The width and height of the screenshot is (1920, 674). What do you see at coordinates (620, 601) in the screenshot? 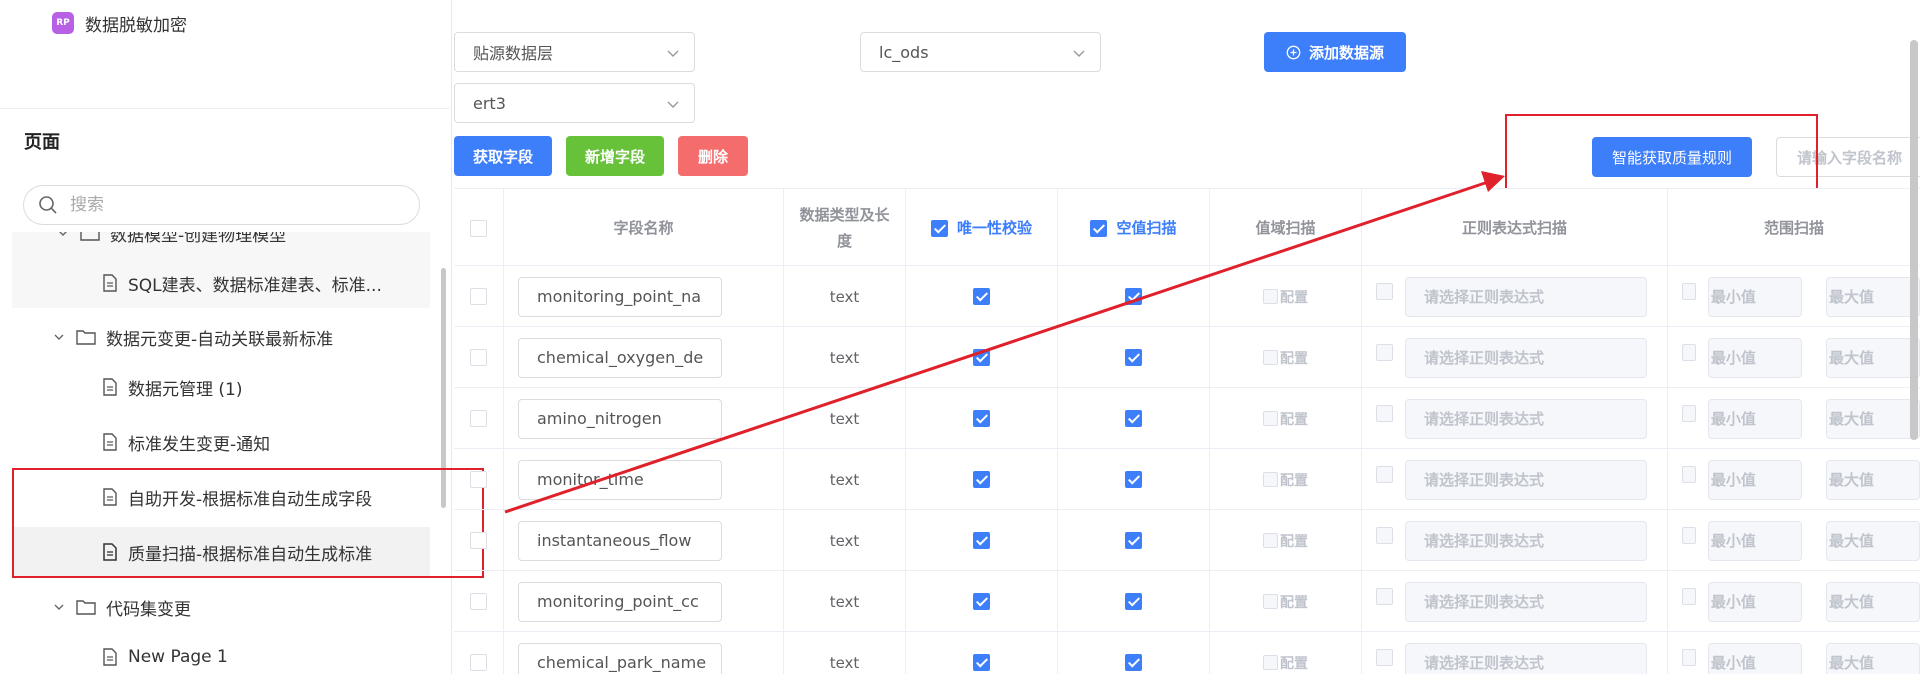
I see `field-name-input: monitoring_point_cc` at bounding box center [620, 601].